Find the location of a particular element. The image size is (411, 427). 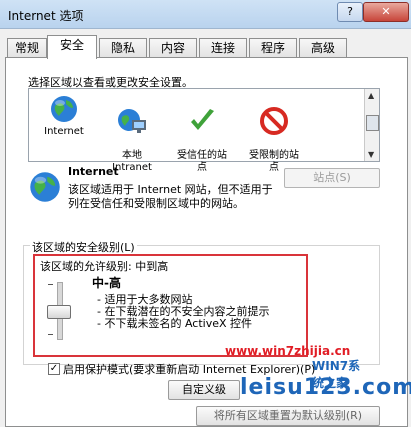

zone-info-title: Internet is located at coordinates (93, 171).